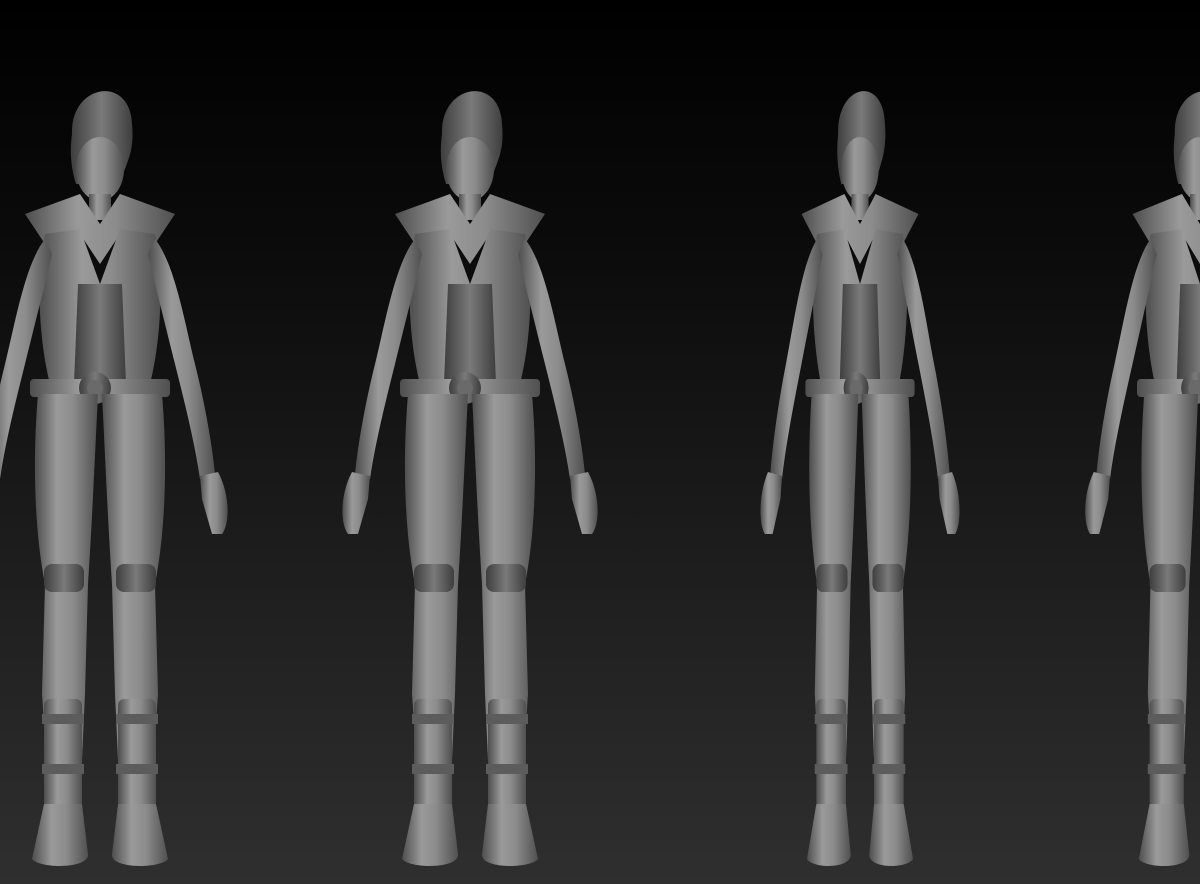 The image size is (1200, 884). What do you see at coordinates (1142, 478) in the screenshot?
I see `sculpt-figure-back-three-quarter` at bounding box center [1142, 478].